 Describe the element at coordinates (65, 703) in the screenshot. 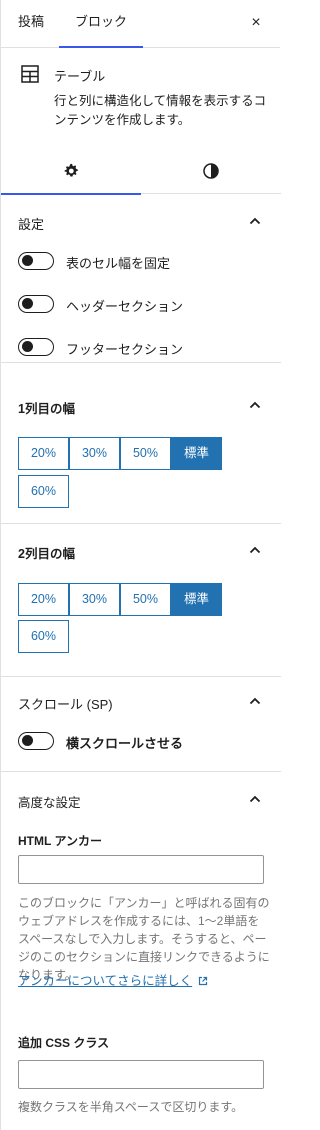

I see `scroll-section-title: スクロール (SP)` at that location.